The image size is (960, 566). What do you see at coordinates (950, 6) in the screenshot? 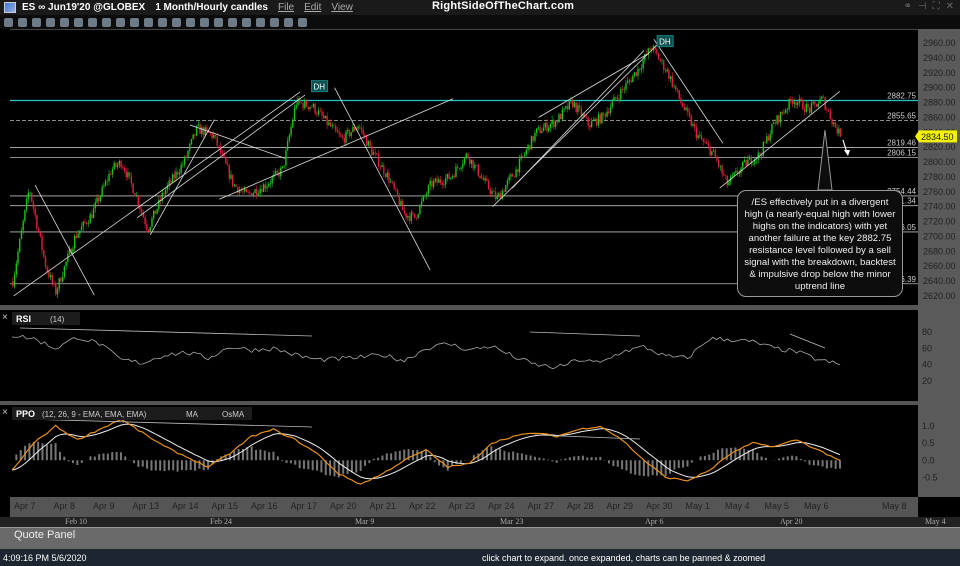
I see `close-icon: ✕` at bounding box center [950, 6].